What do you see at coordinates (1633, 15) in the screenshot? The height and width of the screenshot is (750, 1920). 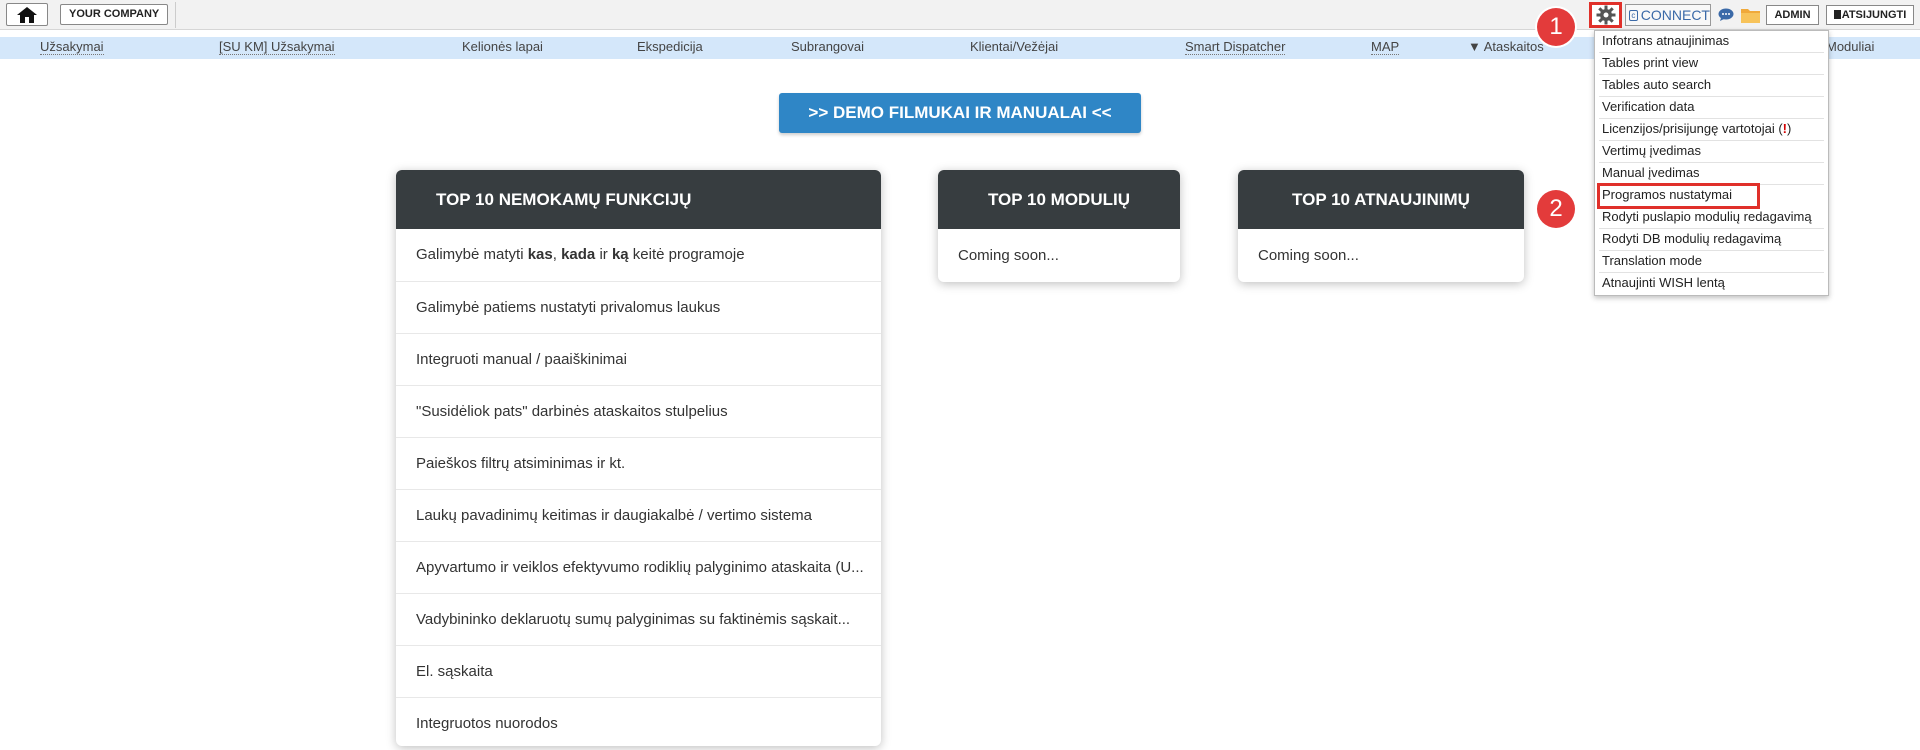 I see `connect-icon: c` at bounding box center [1633, 15].